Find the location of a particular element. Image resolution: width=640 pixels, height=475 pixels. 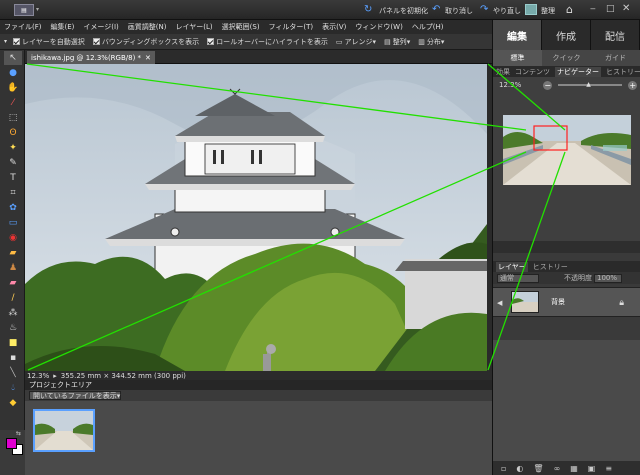

arrange-button: ▭ アレンジ ▾ is located at coordinates (356, 42).